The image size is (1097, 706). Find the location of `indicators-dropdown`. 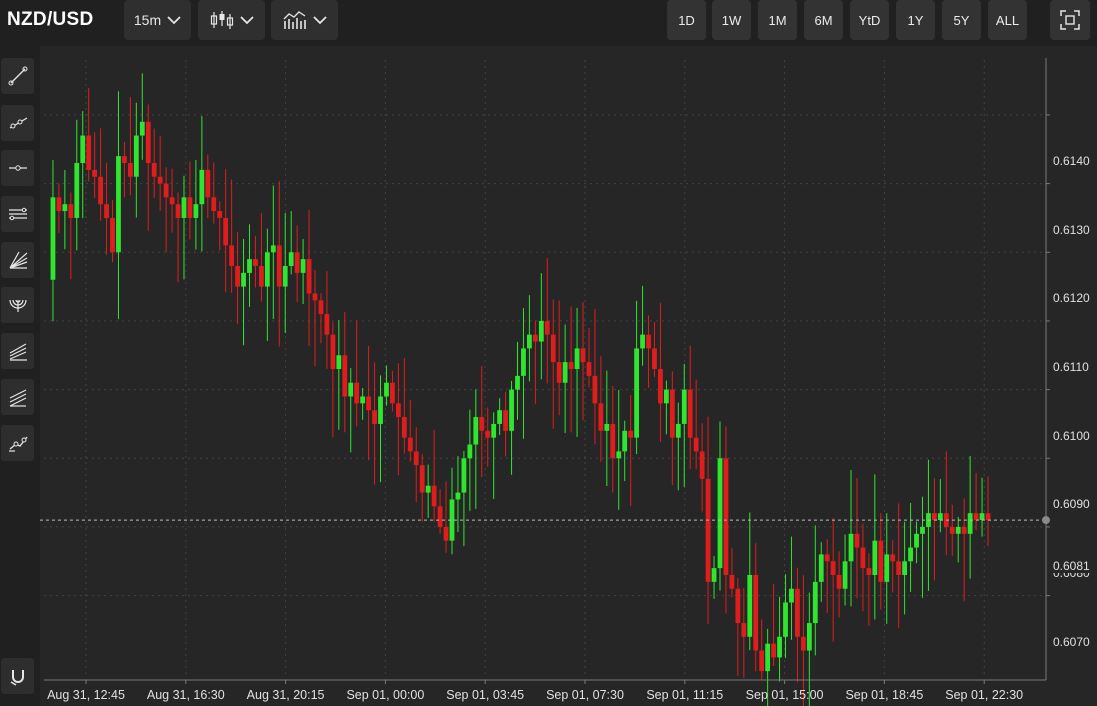

indicators-dropdown is located at coordinates (304, 20).